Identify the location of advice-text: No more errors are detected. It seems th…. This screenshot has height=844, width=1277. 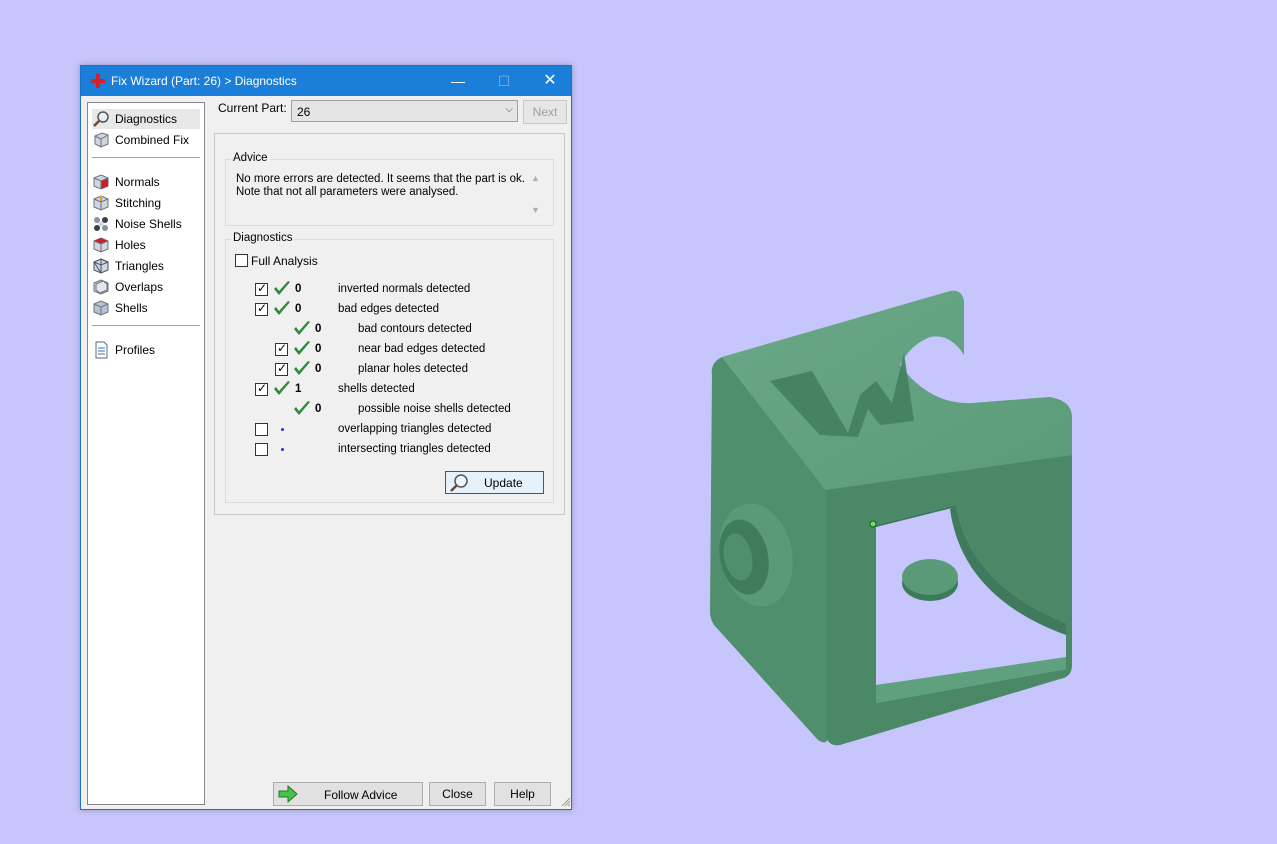
(385, 193).